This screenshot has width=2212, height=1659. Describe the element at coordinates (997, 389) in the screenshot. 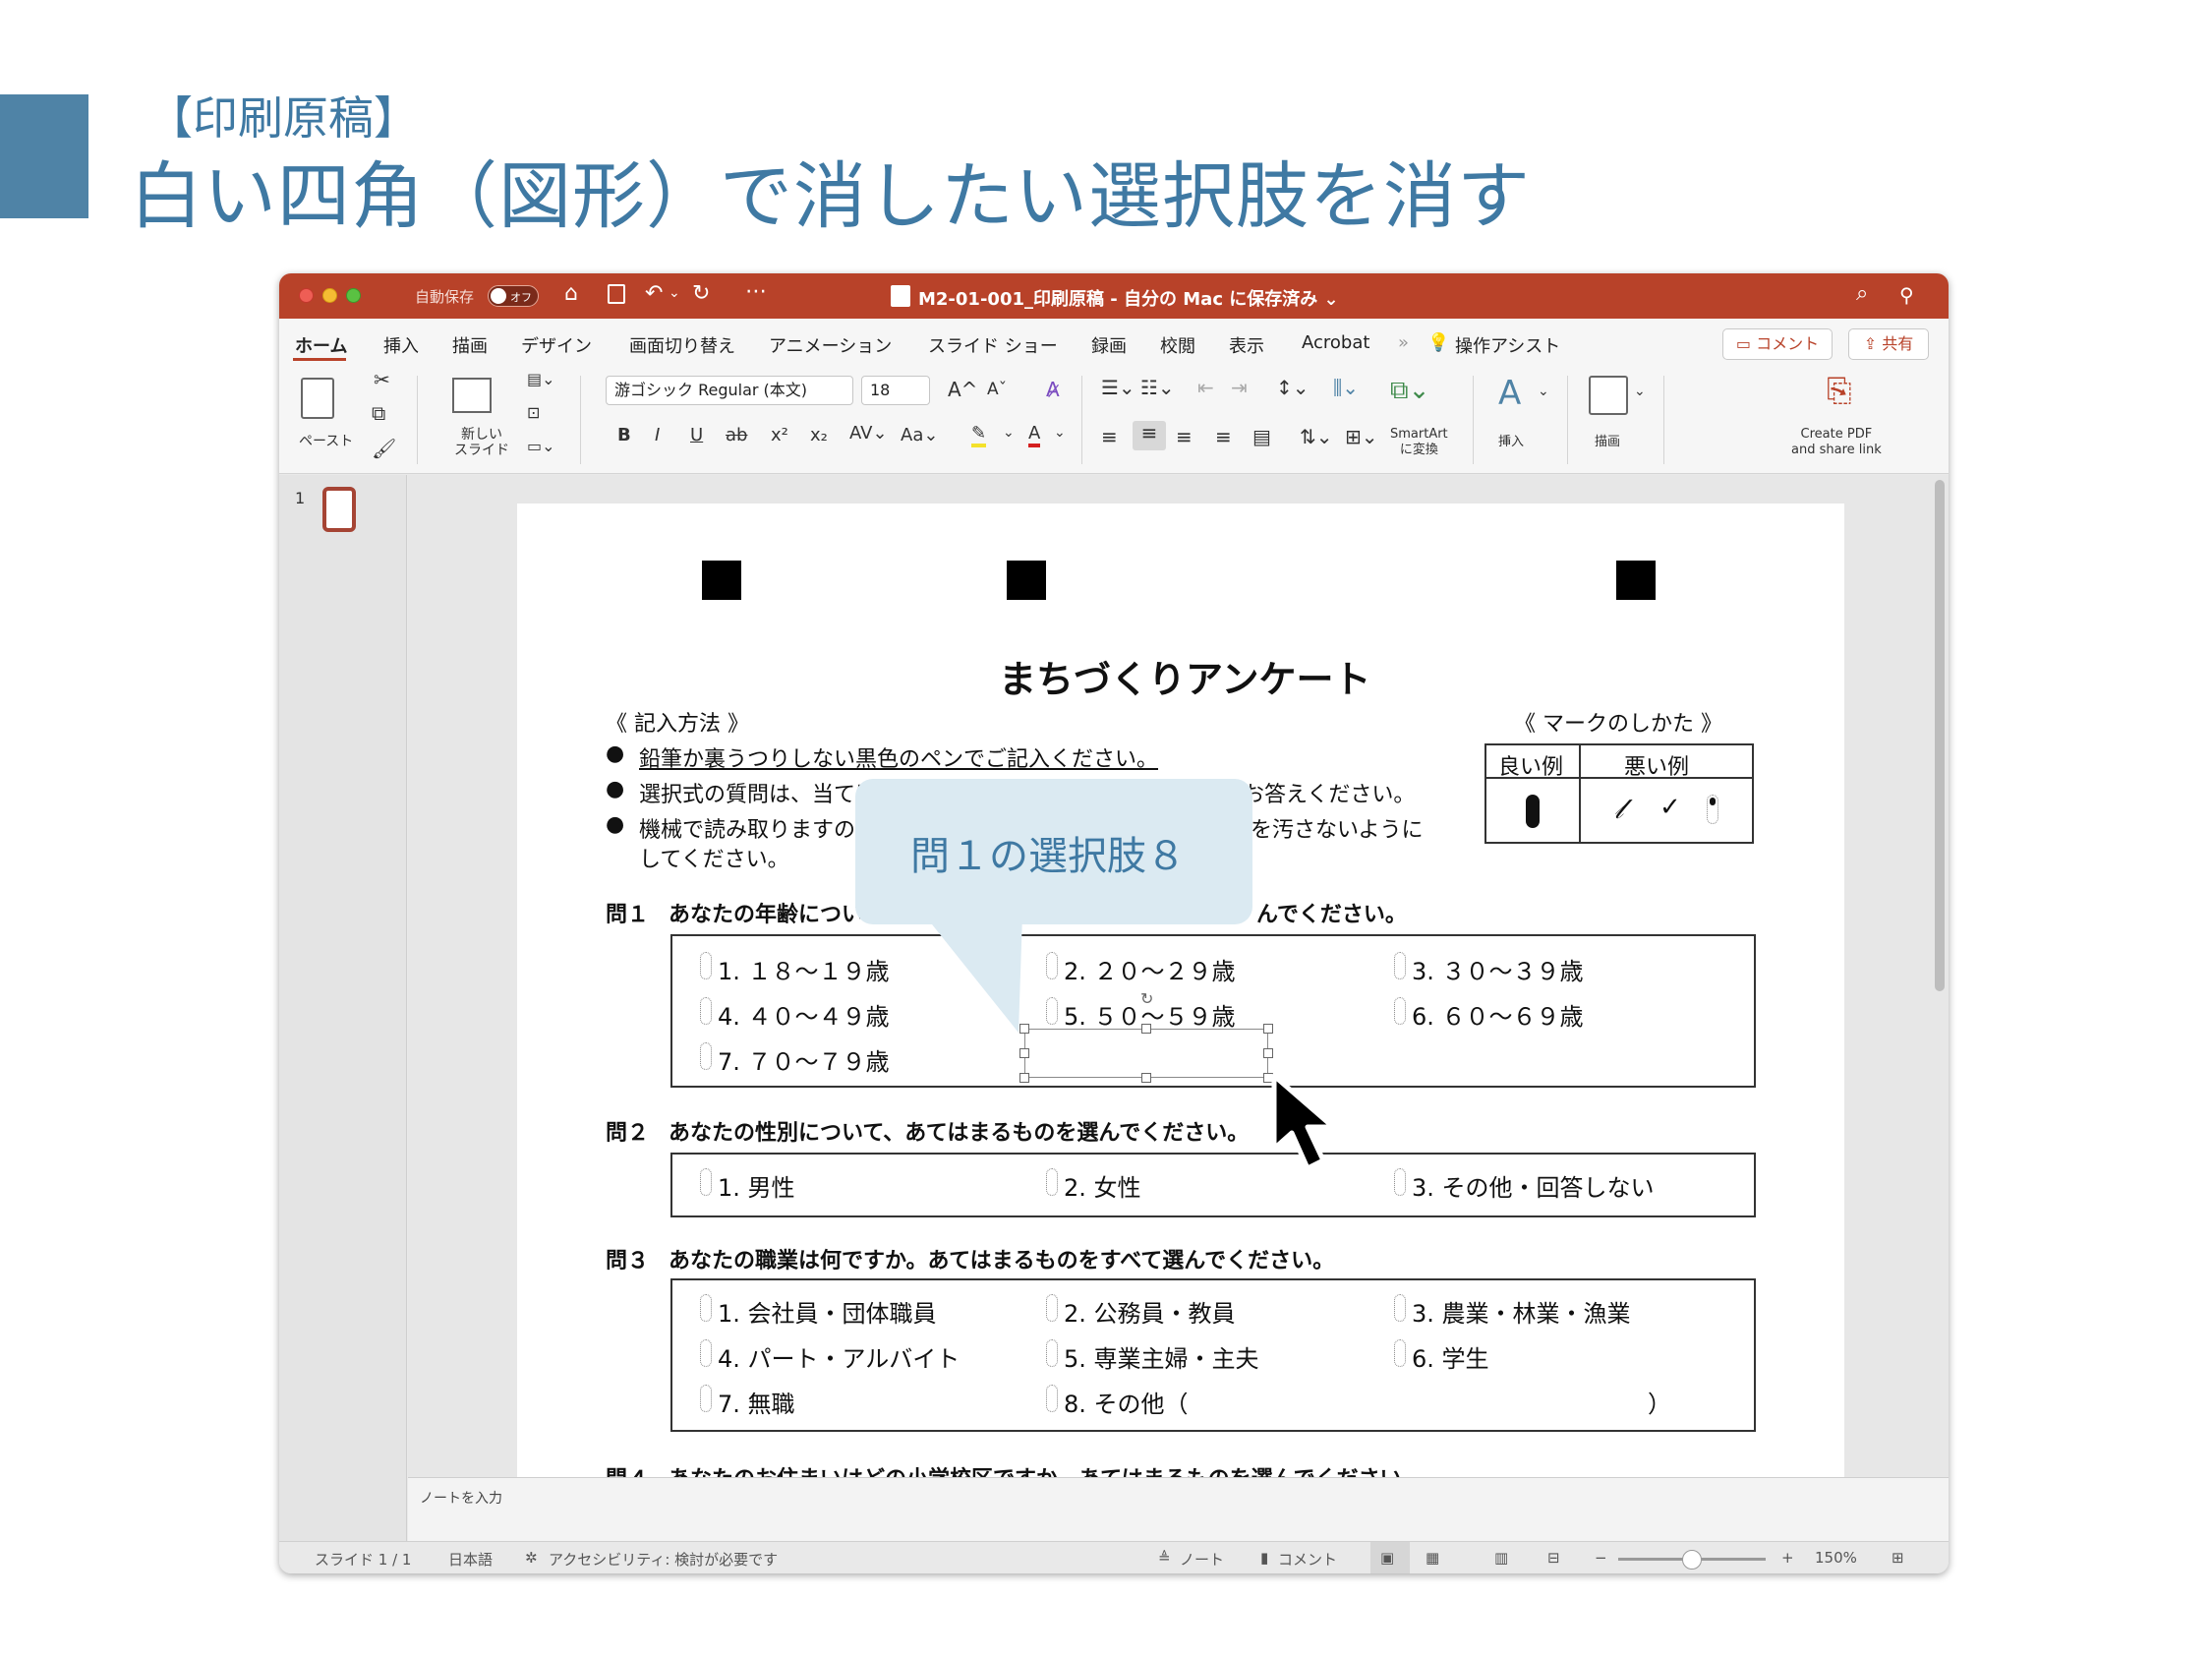

I see `shrink-font-icon: Aˇ` at that location.